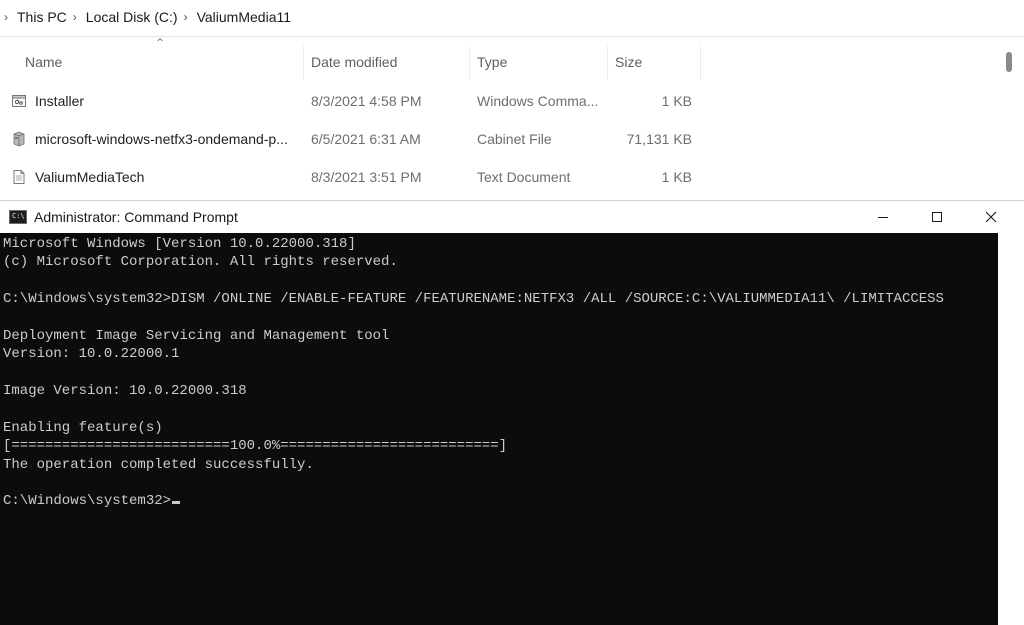 Image resolution: width=1024 pixels, height=625 pixels. Describe the element at coordinates (83, 427) in the screenshot. I see `console-line: Enabling feature(s)` at that location.